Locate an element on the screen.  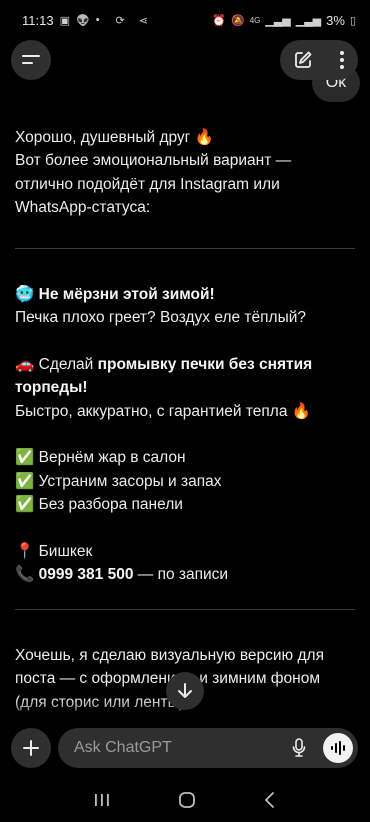
arrow-down-icon is located at coordinates (185, 690).